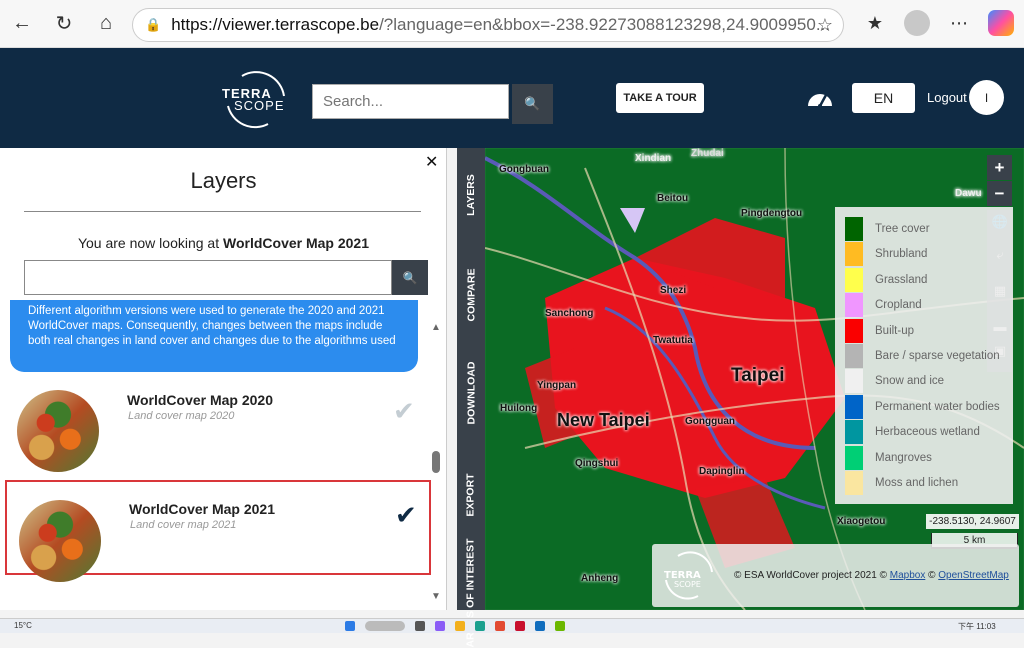 This screenshot has height=648, width=1024. Describe the element at coordinates (1001, 23) in the screenshot. I see `copilot-icon` at that location.